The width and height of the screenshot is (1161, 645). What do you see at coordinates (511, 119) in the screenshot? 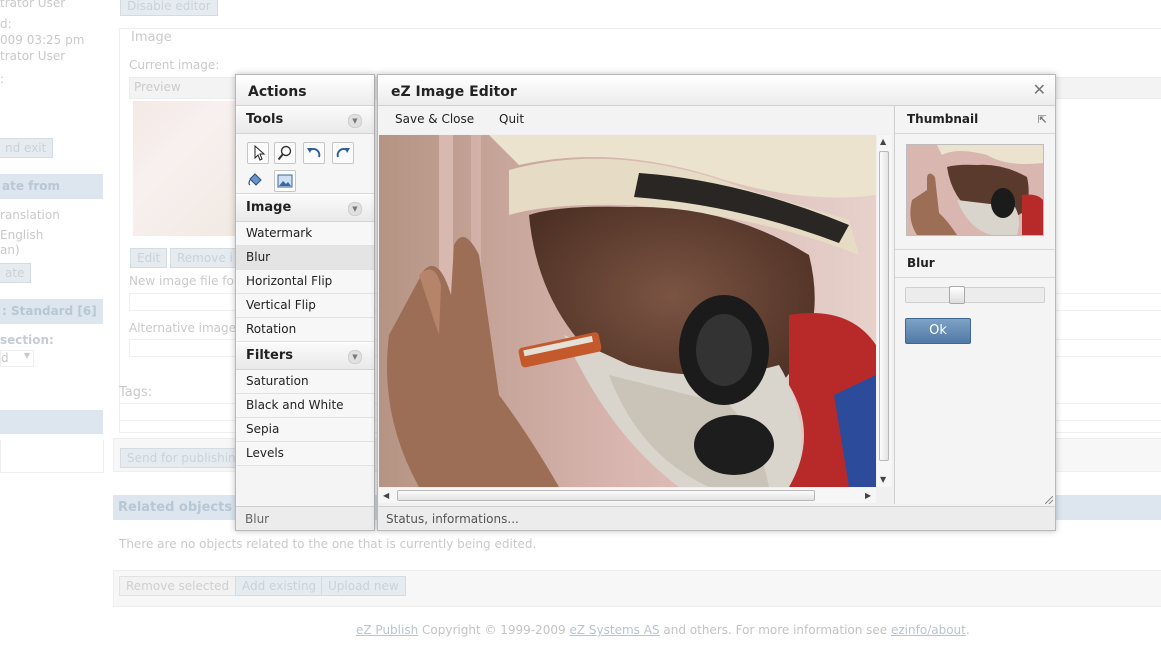
I see `quit-button: Quit` at bounding box center [511, 119].